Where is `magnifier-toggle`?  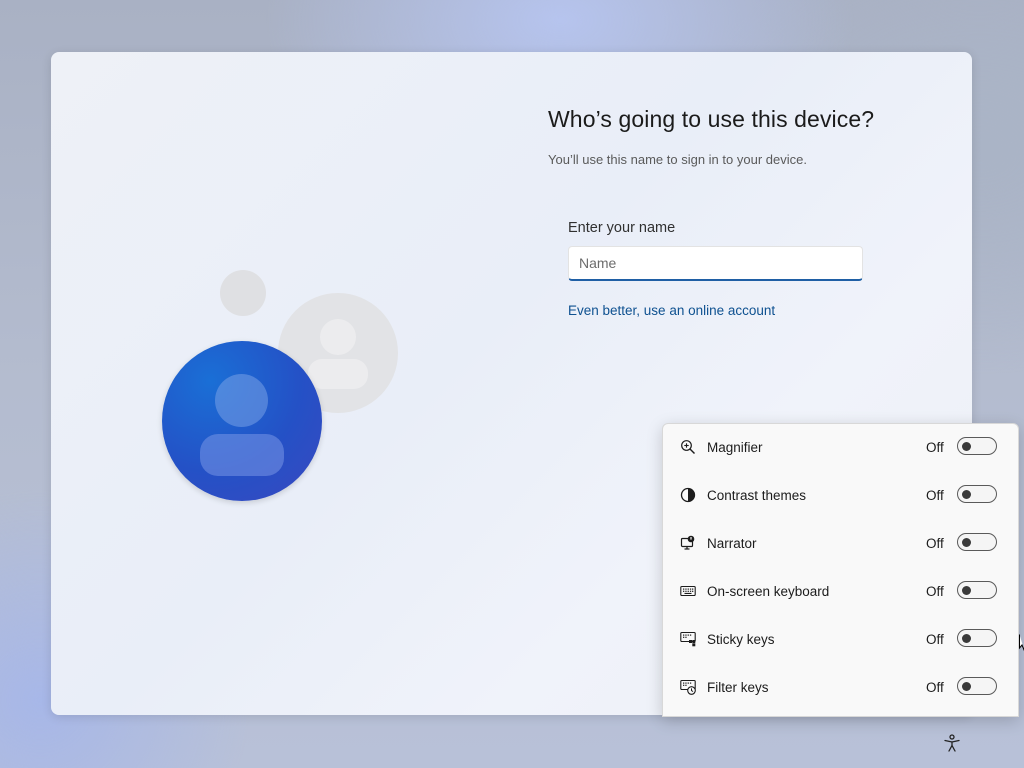 magnifier-toggle is located at coordinates (977, 446).